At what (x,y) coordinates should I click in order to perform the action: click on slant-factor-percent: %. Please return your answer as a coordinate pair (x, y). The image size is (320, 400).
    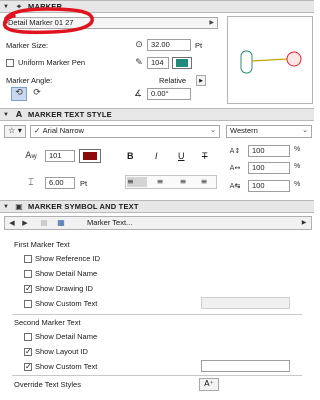
    Looking at the image, I should click on (297, 184).